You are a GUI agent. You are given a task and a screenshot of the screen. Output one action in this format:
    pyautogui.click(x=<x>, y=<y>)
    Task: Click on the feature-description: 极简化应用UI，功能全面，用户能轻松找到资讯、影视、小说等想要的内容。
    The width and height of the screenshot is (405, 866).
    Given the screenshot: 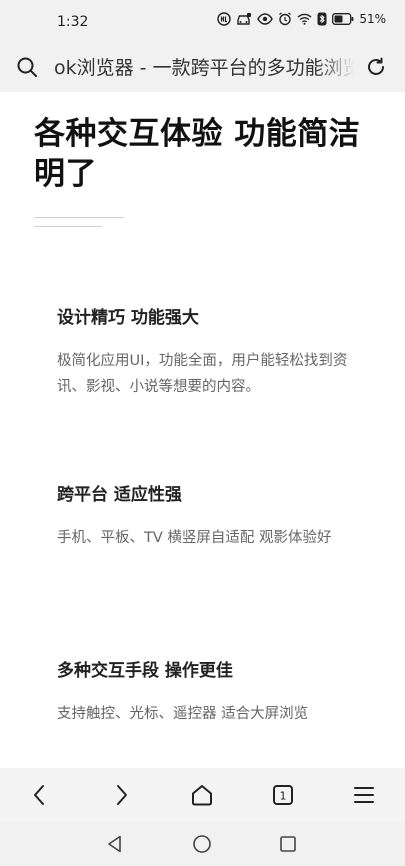 What is the action you would take?
    pyautogui.click(x=202, y=374)
    